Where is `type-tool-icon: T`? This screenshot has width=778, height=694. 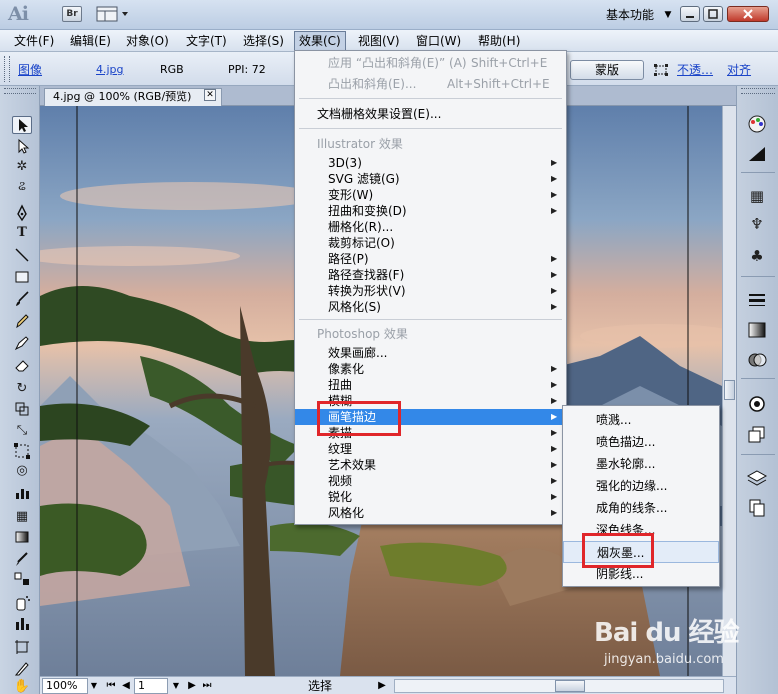
type-tool-icon: T is located at coordinates (22, 233).